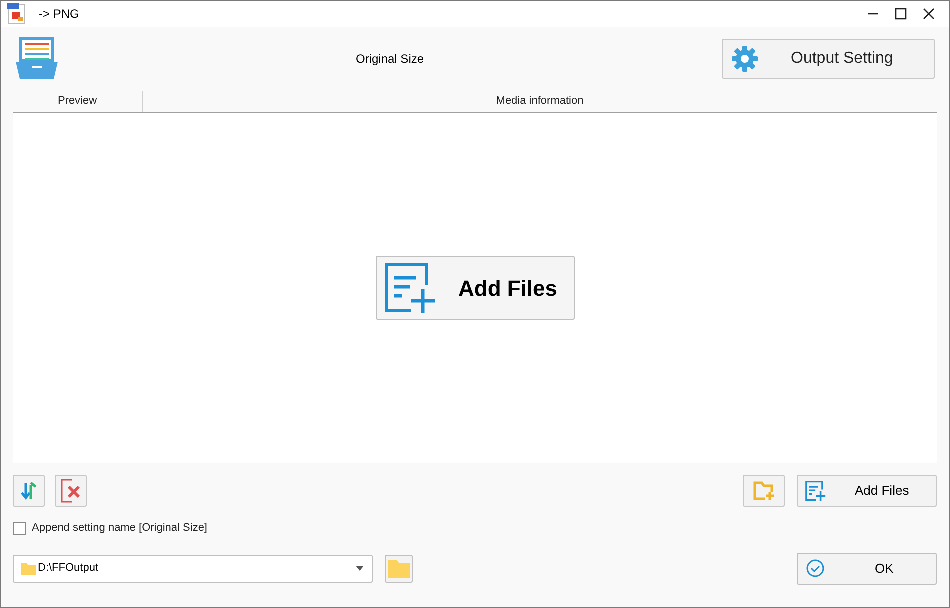  Describe the element at coordinates (901, 14) in the screenshot. I see `maximize-icon` at that location.